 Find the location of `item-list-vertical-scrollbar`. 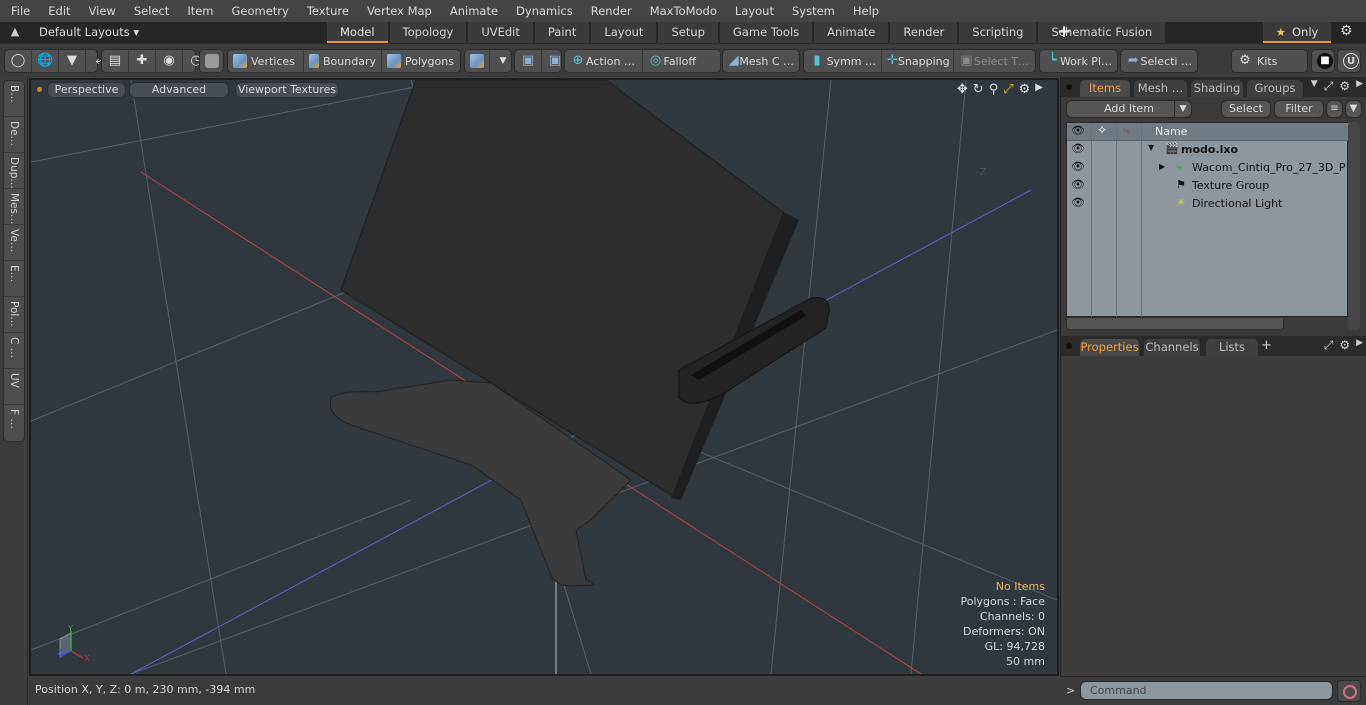

item-list-vertical-scrollbar is located at coordinates (1354, 226).